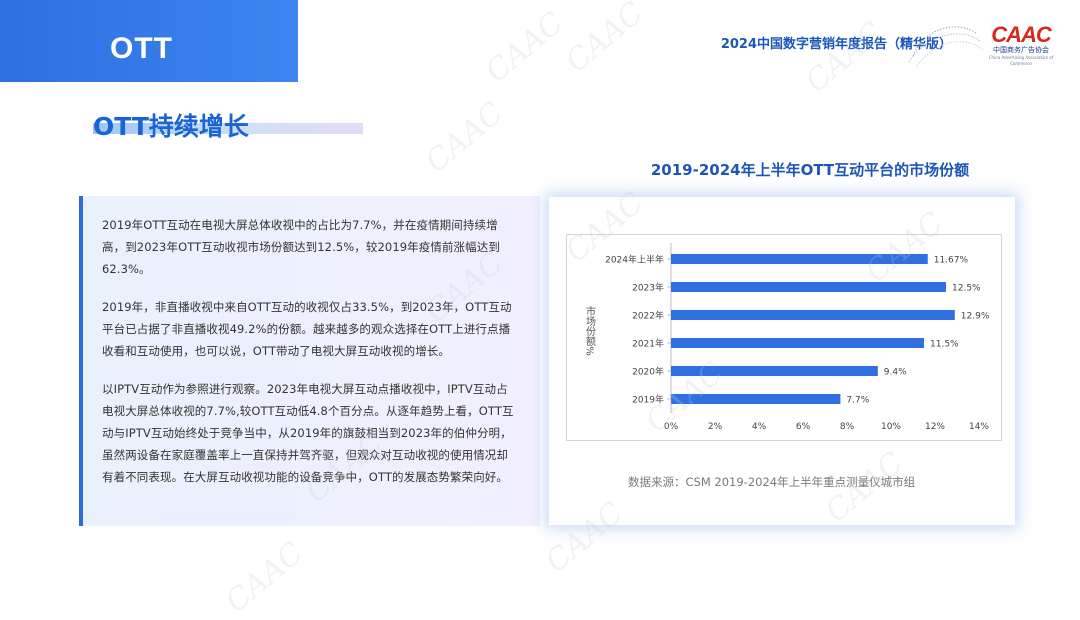  Describe the element at coordinates (671, 427) in the screenshot. I see `x-tick-label: 0%` at that location.